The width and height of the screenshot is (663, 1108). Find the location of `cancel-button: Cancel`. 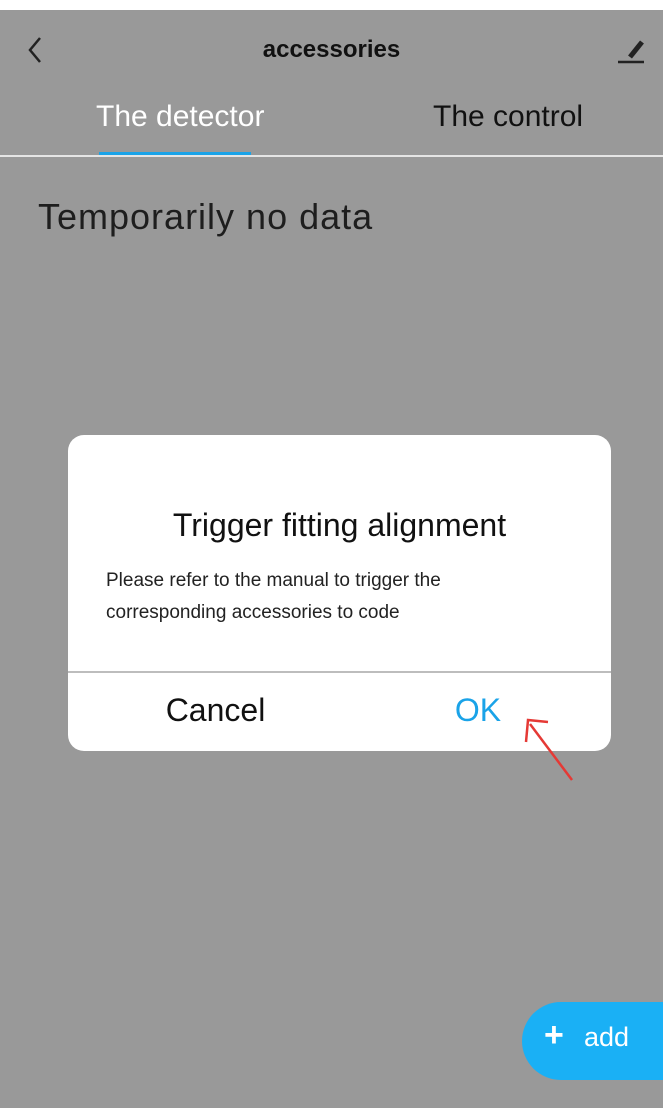

cancel-button: Cancel is located at coordinates (215, 710).